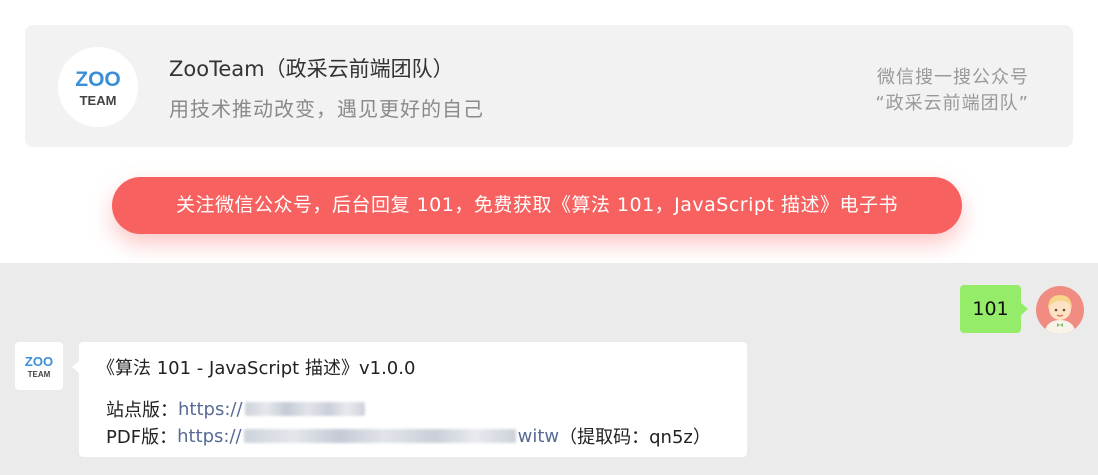 This screenshot has height=475, width=1098. What do you see at coordinates (39, 361) in the screenshot?
I see `bot-logo-top: ZOO` at bounding box center [39, 361].